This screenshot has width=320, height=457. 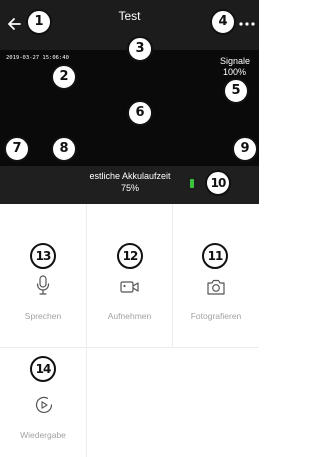 What do you see at coordinates (234, 72) in the screenshot?
I see `signal-value: 100%` at bounding box center [234, 72].